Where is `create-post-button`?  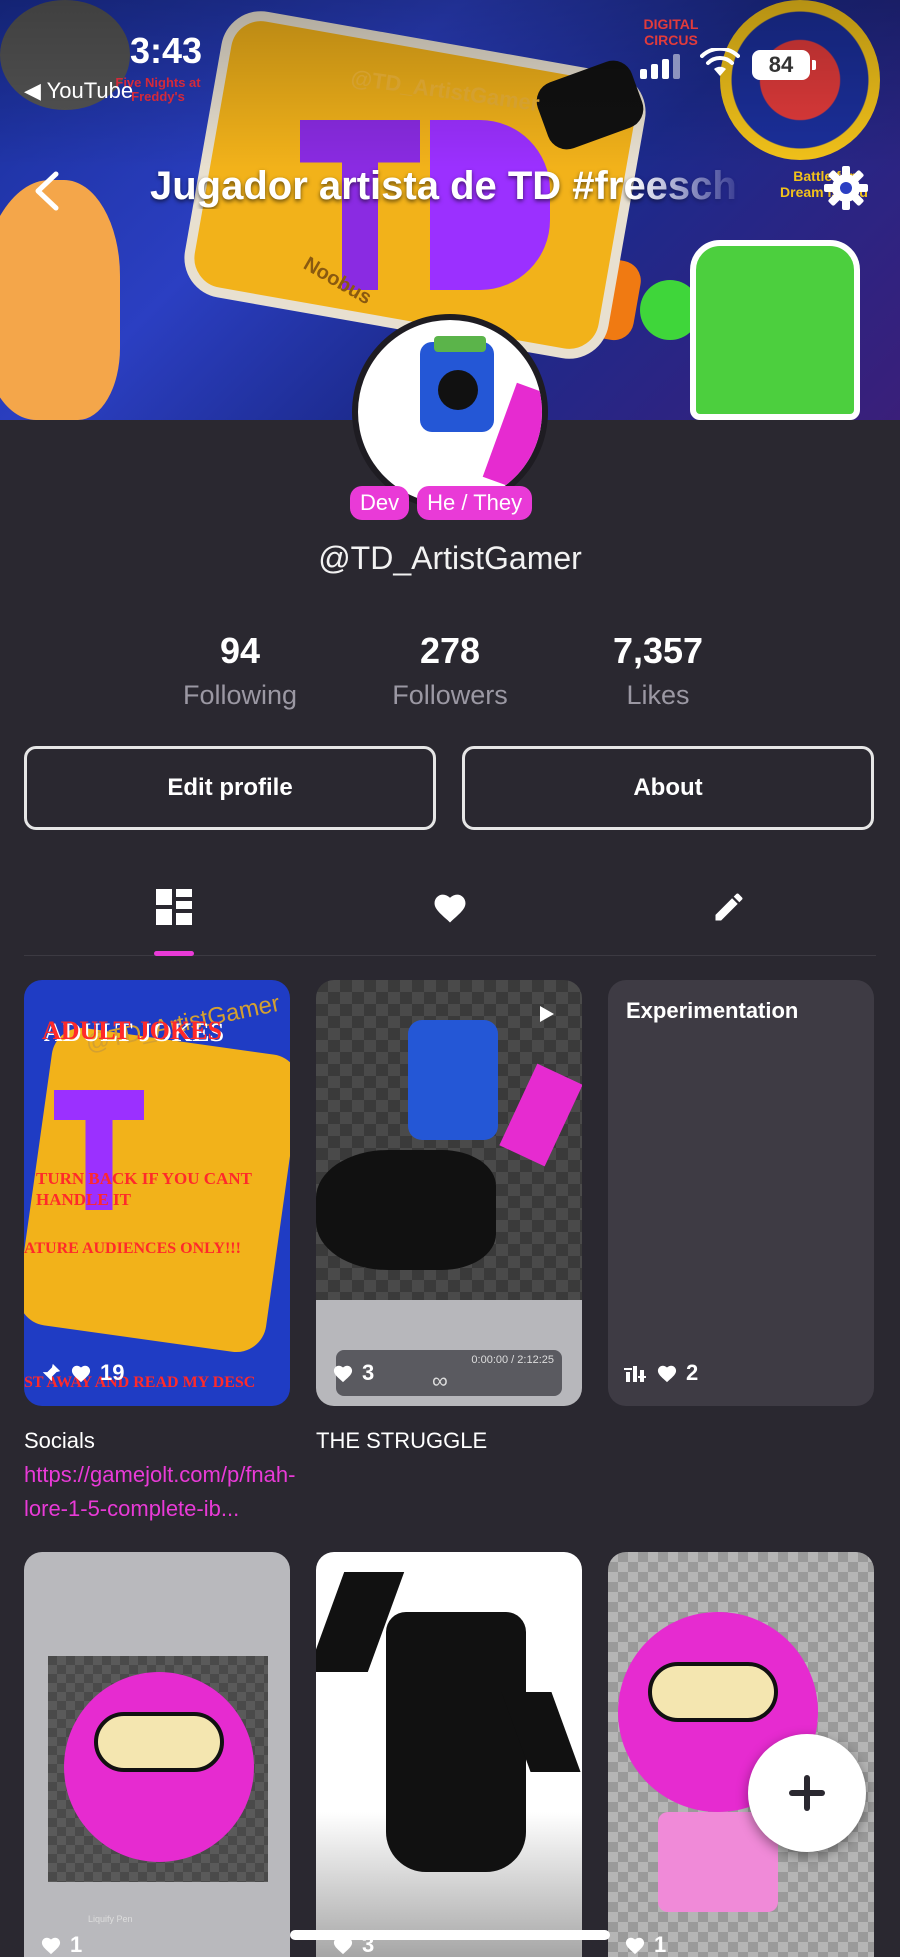
create-post-button is located at coordinates (807, 1793).